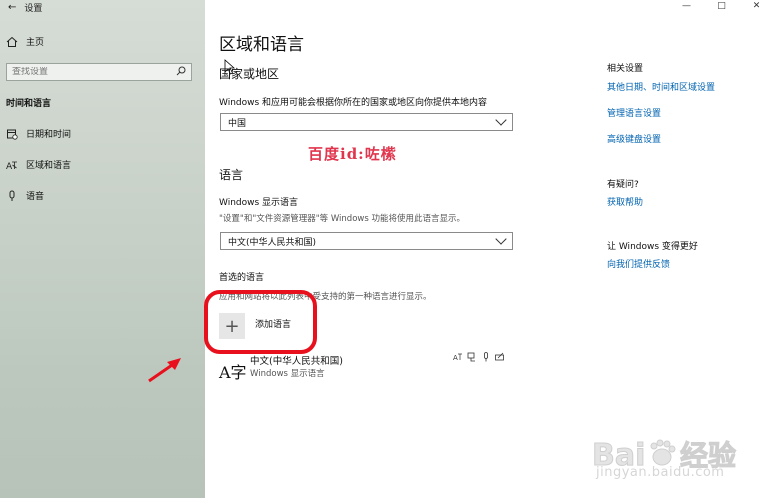 This screenshot has width=774, height=501. What do you see at coordinates (634, 112) in the screenshot?
I see `manage-language-settings-link: 管理语言设置` at bounding box center [634, 112].